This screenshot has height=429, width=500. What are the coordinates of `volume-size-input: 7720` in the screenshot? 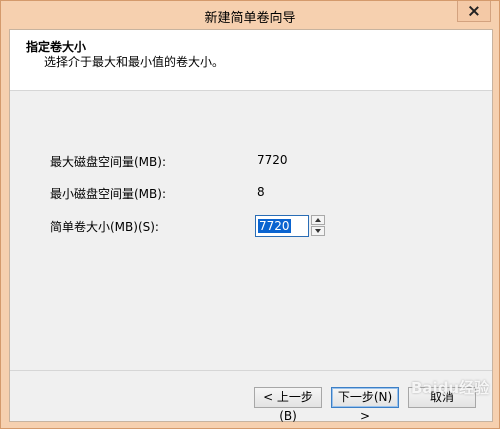 It's located at (282, 226).